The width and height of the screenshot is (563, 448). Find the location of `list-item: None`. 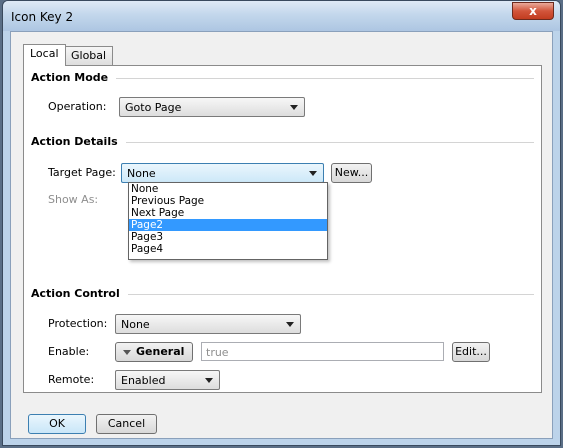

list-item: None is located at coordinates (228, 189).